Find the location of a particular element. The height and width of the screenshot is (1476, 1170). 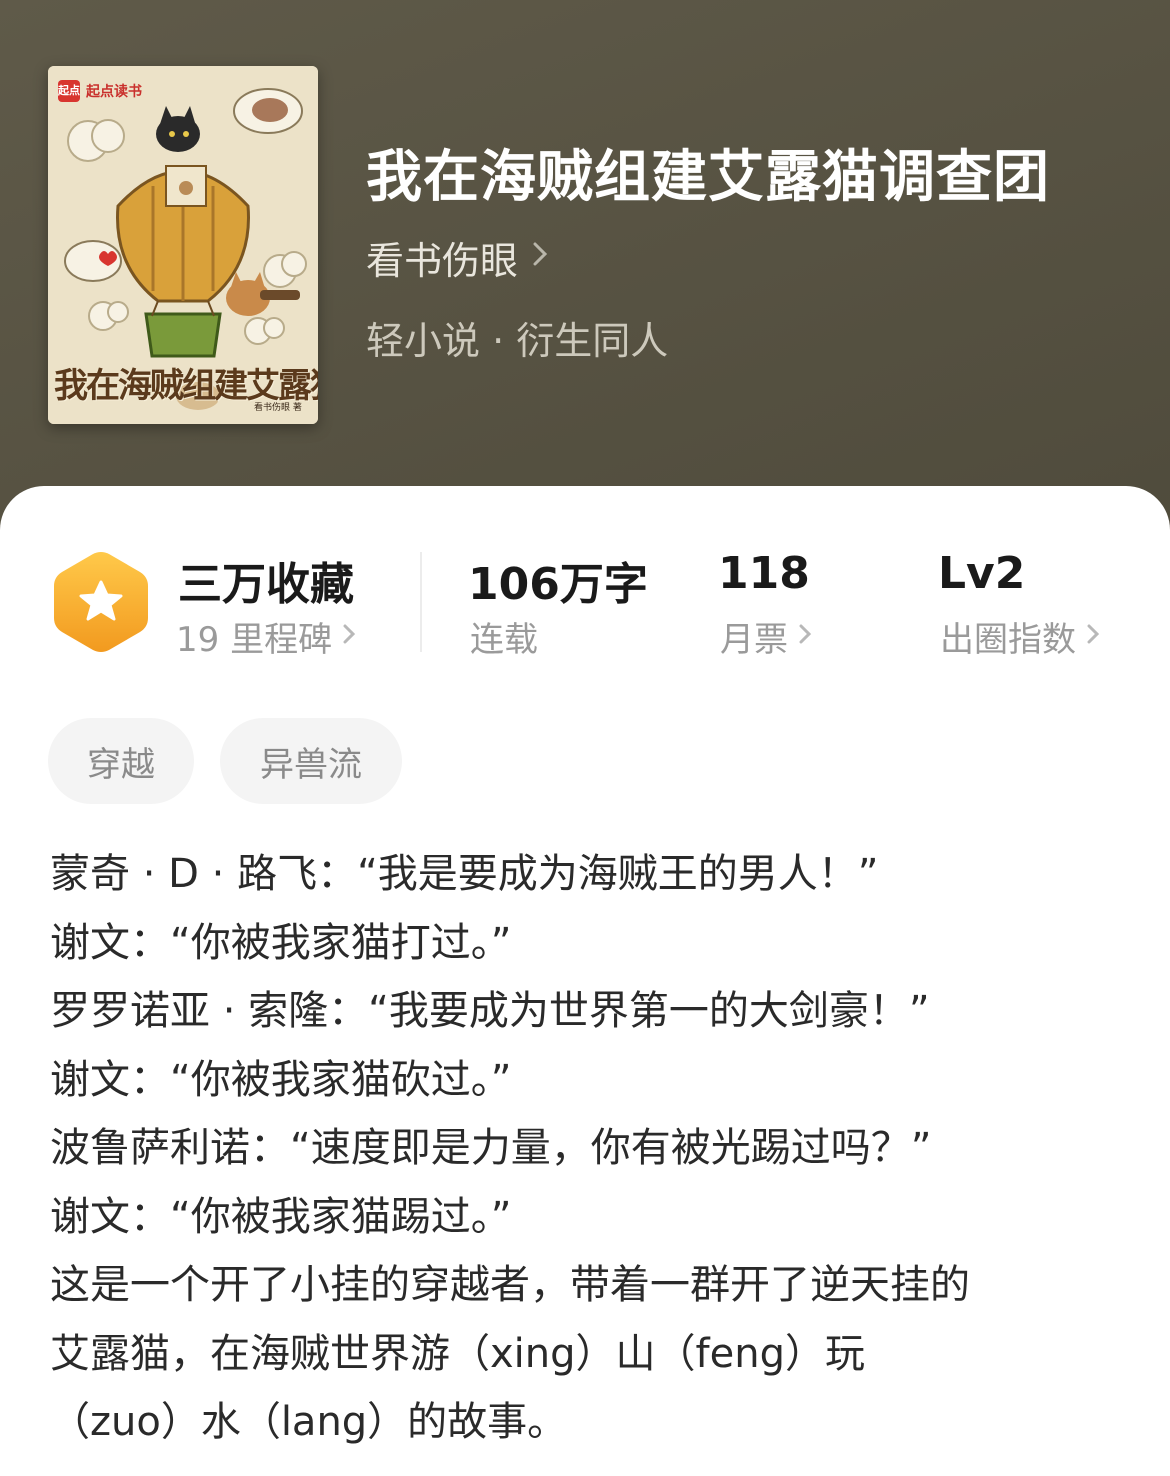

description-line: 蒙奇 · D · 路飞：“我是要成为海贼王的男人！” is located at coordinates (464, 874).